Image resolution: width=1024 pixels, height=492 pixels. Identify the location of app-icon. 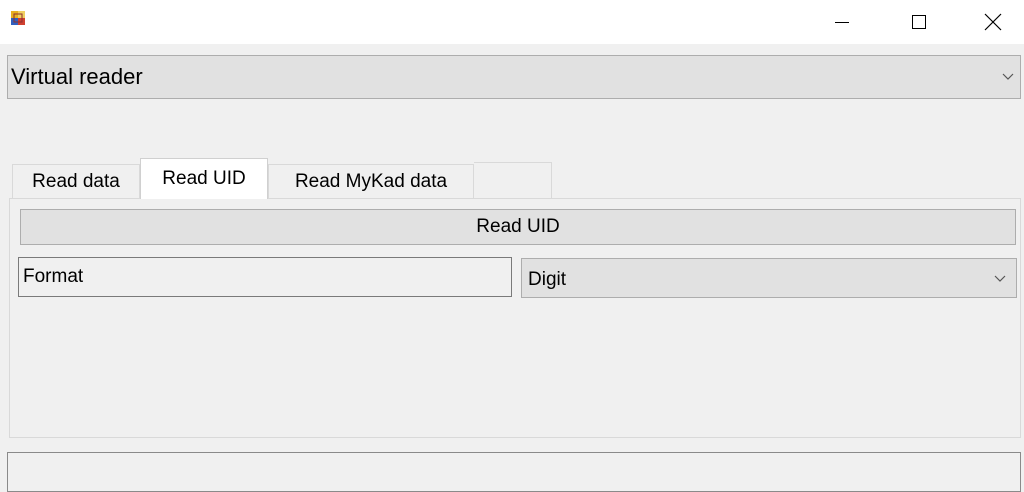
(18, 18).